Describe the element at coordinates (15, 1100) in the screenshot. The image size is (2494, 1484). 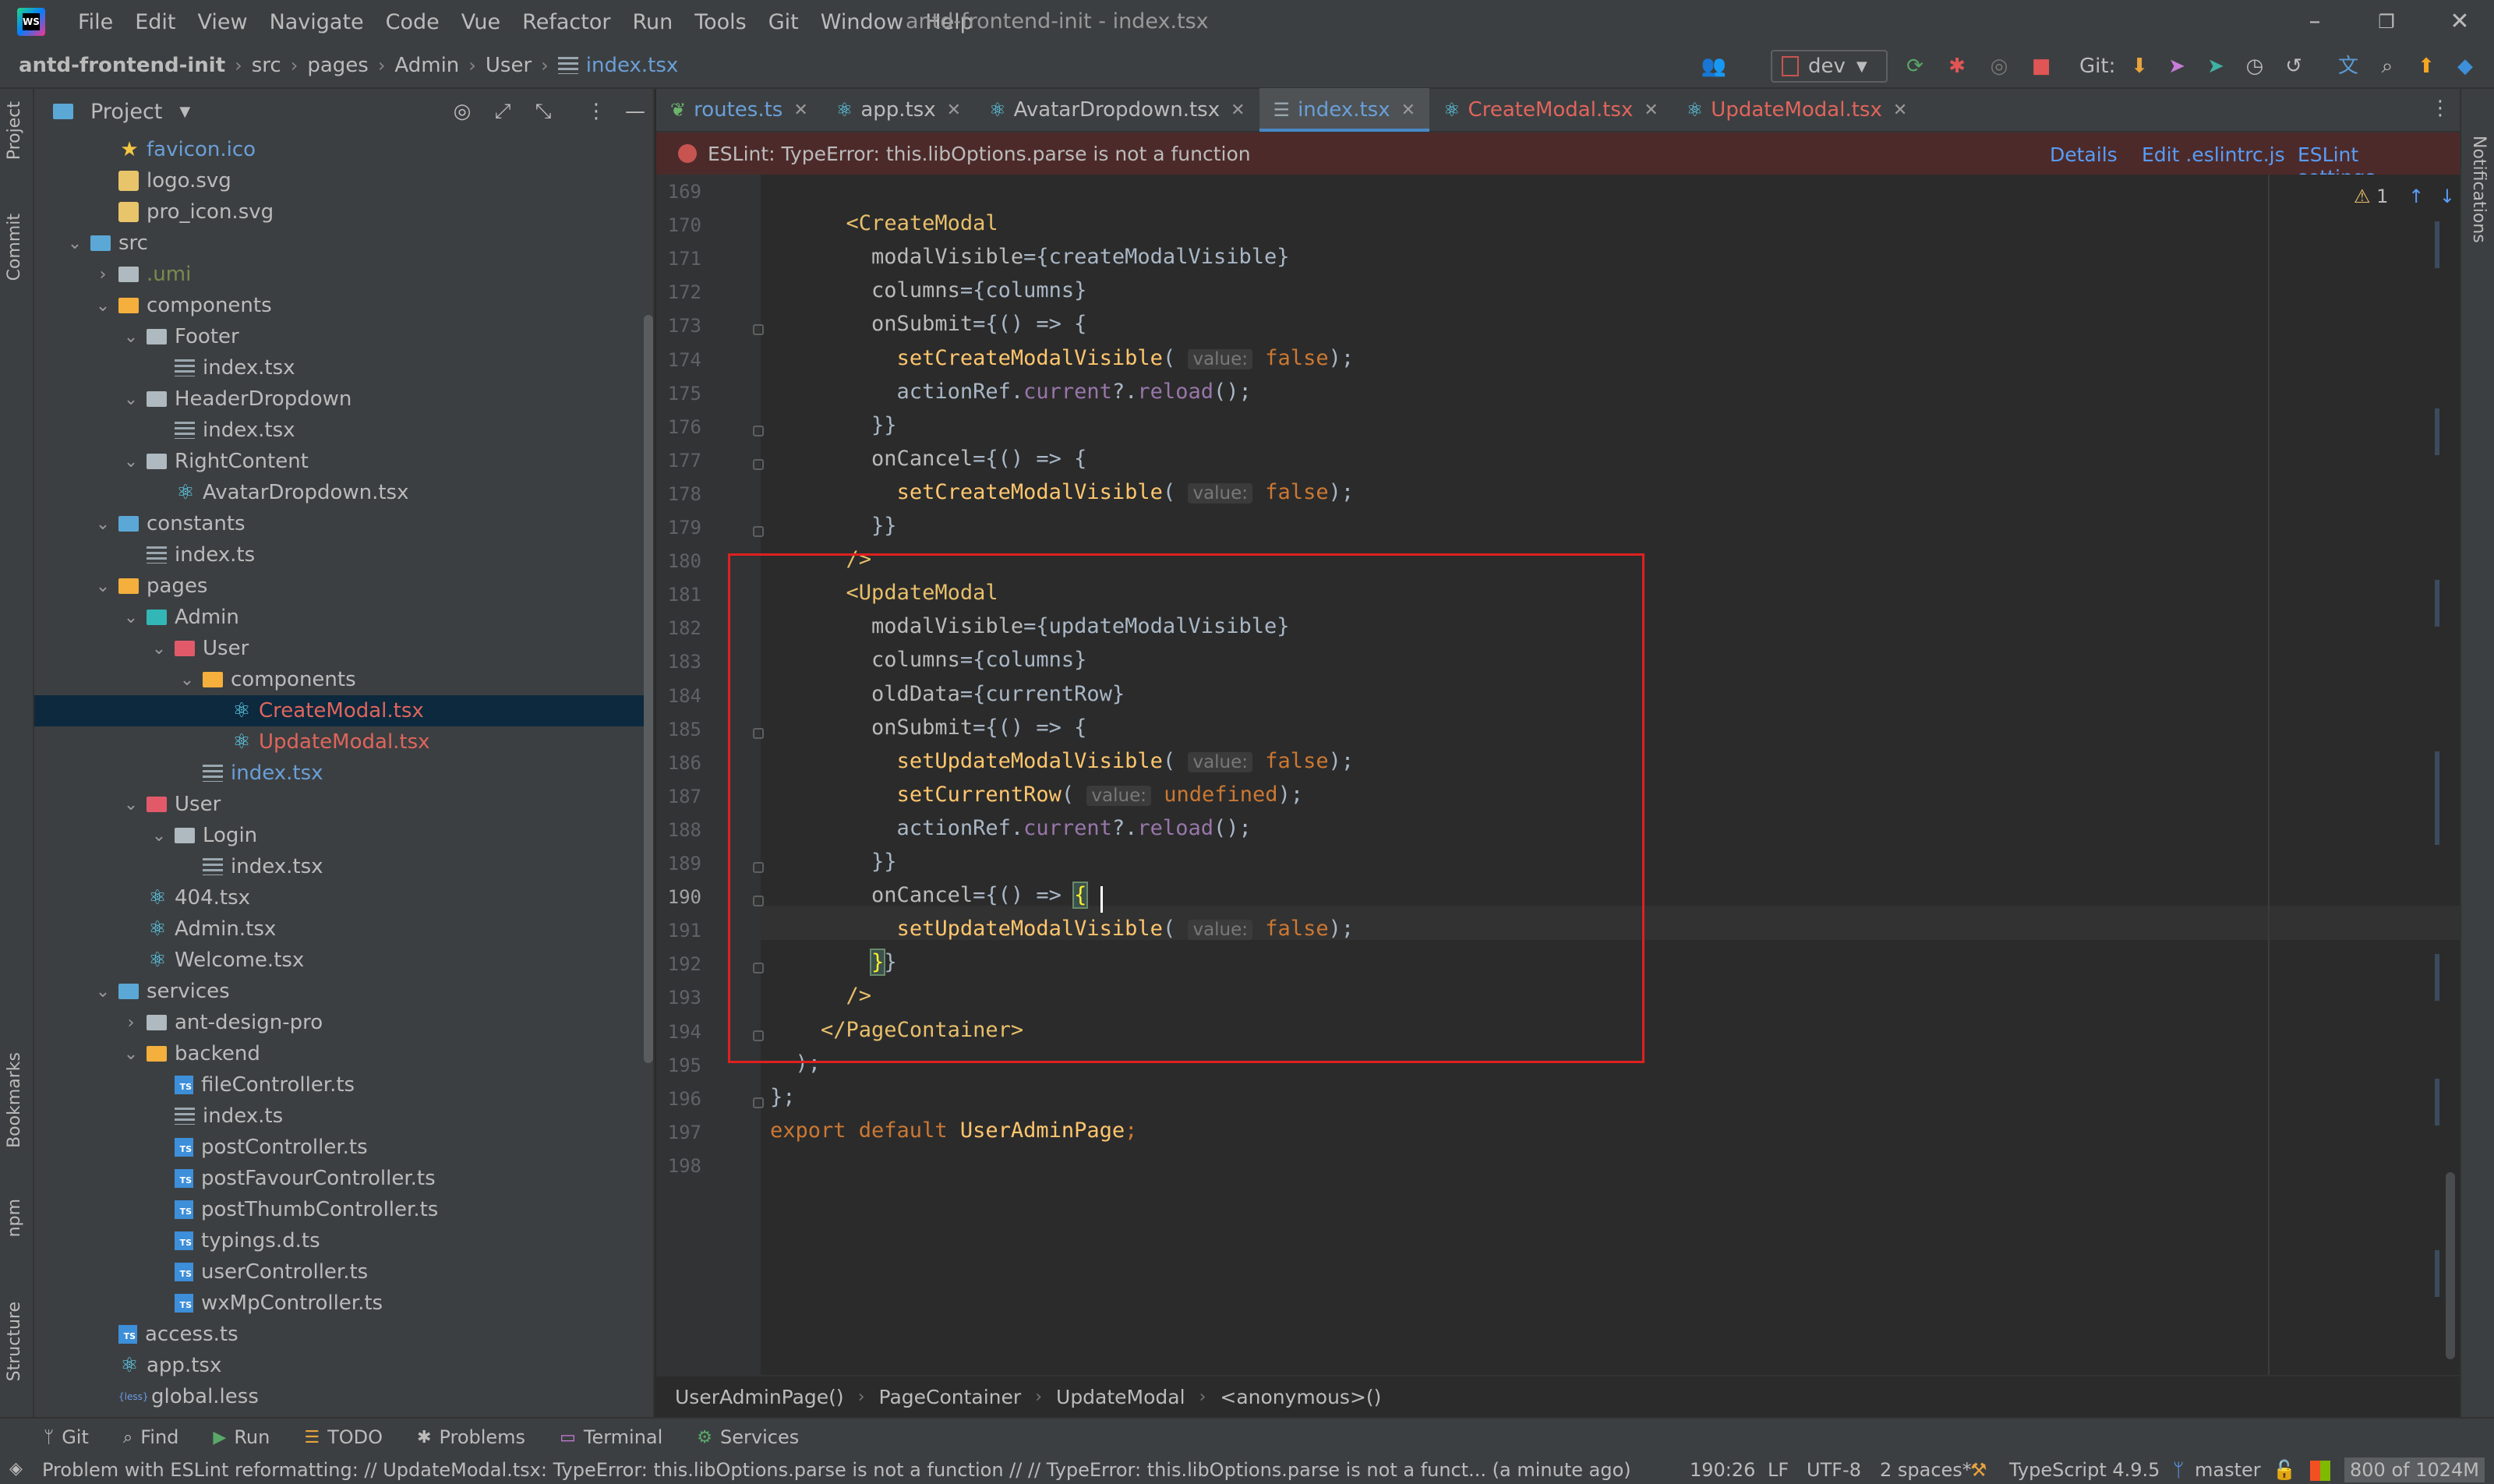
I see `tool-tab-bookmarks: Bookmarks` at that location.